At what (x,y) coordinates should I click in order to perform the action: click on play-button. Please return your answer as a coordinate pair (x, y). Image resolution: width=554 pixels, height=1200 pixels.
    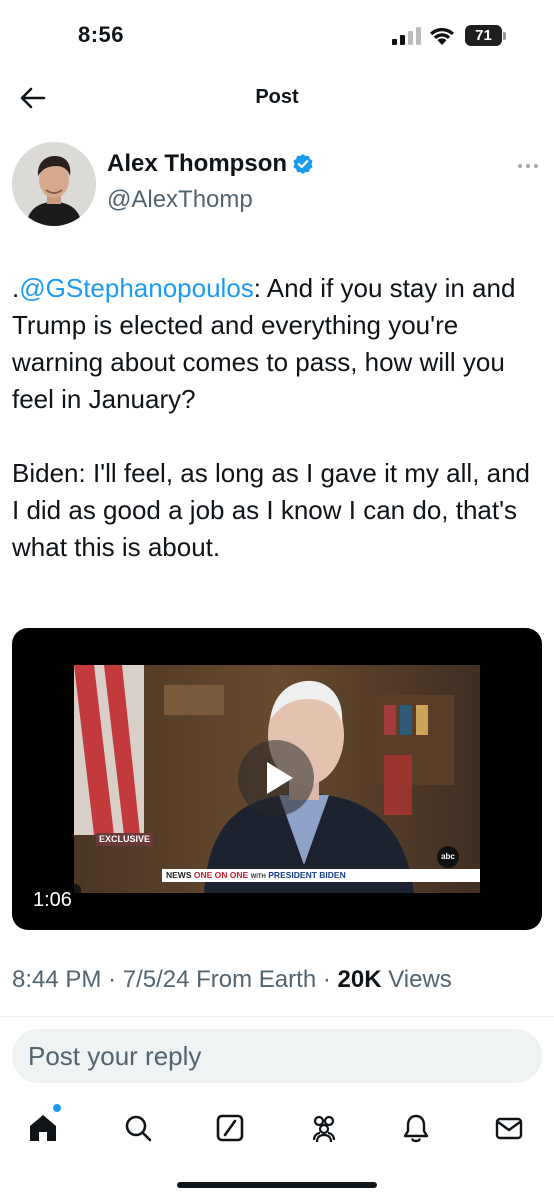
    Looking at the image, I should click on (276, 778).